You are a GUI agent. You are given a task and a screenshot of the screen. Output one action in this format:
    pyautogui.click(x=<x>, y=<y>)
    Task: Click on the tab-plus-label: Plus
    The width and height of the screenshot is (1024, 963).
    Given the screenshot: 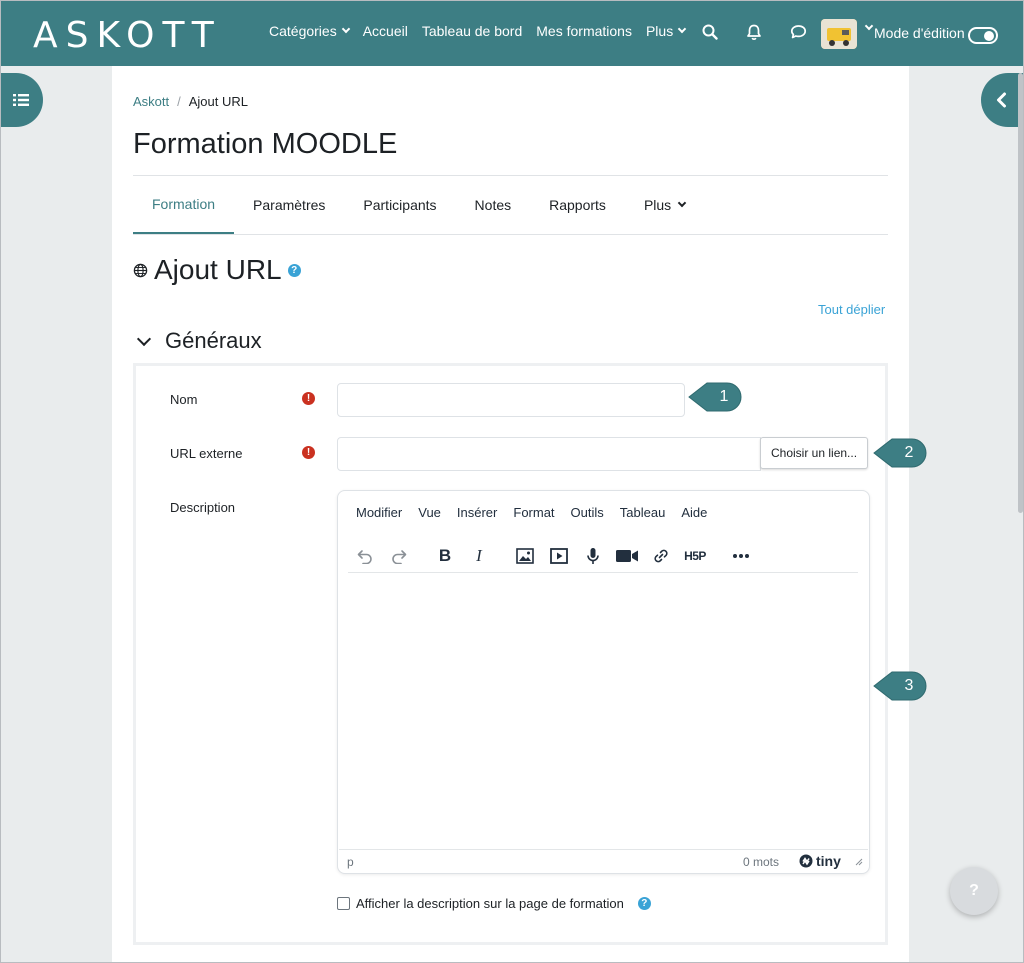 What is the action you would take?
    pyautogui.click(x=657, y=205)
    